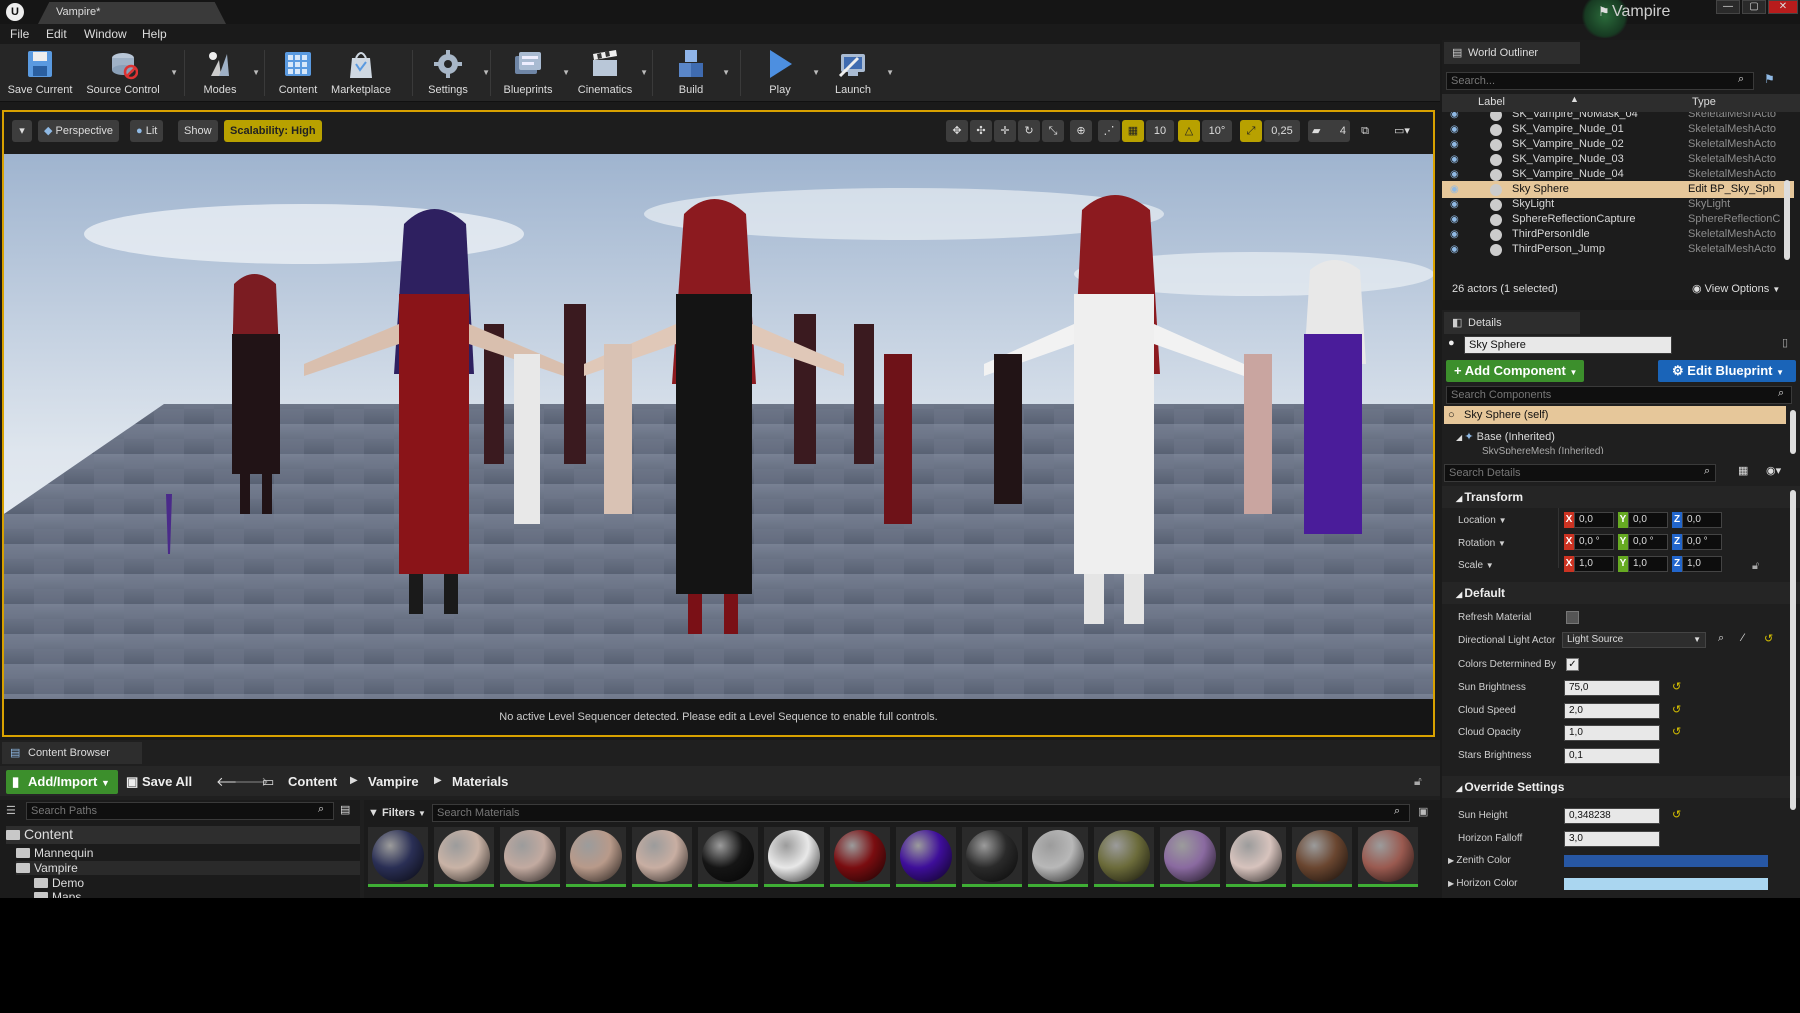  What do you see at coordinates (921, 813) in the screenshot?
I see `search-materials-input: Search Materials` at bounding box center [921, 813].